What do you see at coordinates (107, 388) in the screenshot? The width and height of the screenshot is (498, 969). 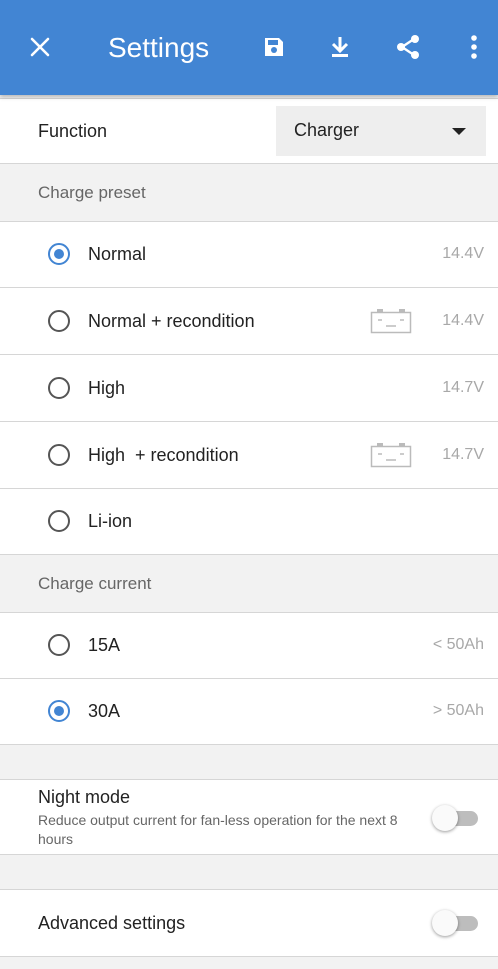 I see `option-label: High` at bounding box center [107, 388].